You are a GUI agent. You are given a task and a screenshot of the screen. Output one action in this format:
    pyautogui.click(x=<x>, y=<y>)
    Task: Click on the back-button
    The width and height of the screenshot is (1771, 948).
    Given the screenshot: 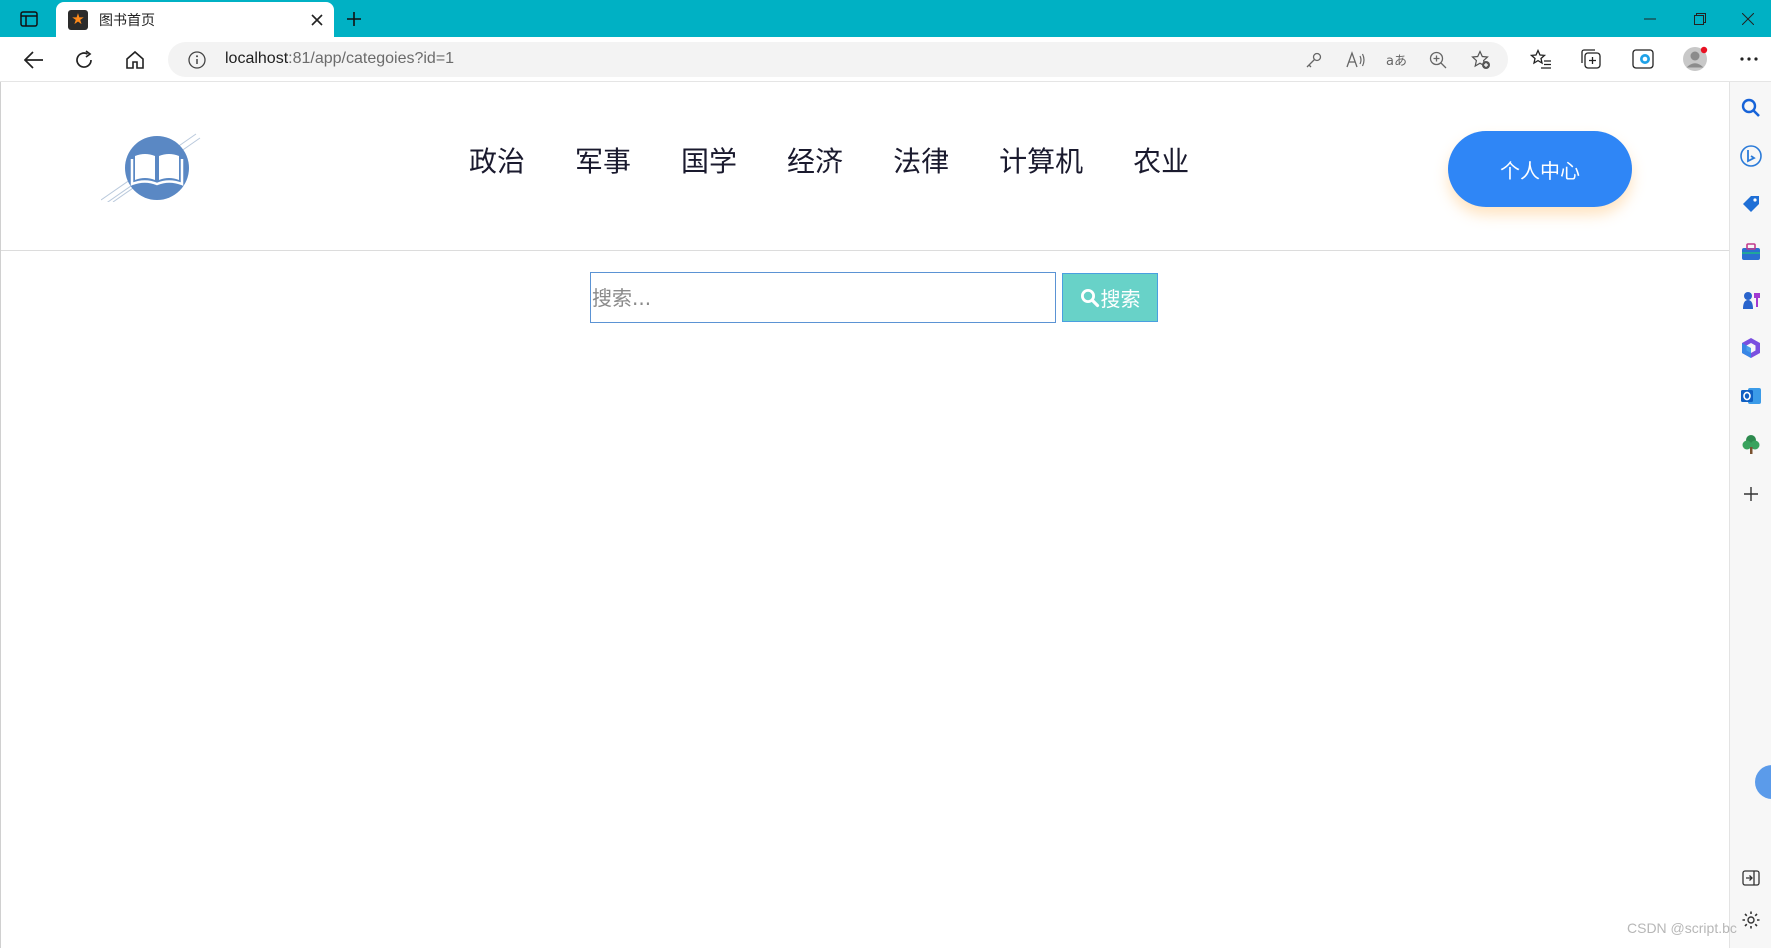 What is the action you would take?
    pyautogui.click(x=34, y=60)
    